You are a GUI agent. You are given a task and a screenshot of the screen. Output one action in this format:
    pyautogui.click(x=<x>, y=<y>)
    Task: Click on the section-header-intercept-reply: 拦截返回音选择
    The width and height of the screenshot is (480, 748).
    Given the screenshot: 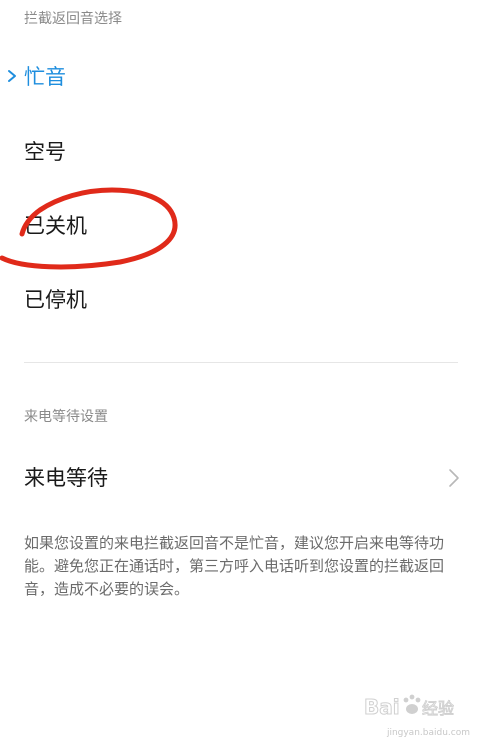 What is the action you would take?
    pyautogui.click(x=73, y=19)
    